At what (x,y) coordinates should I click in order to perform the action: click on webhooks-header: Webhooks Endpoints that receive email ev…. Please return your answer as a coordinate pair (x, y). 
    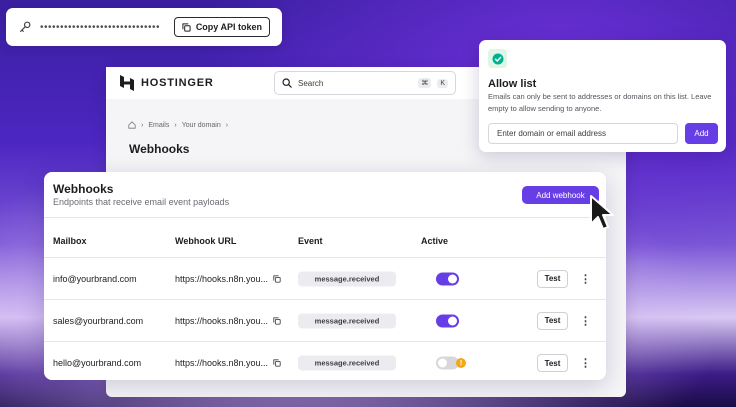
    Looking at the image, I should click on (325, 195).